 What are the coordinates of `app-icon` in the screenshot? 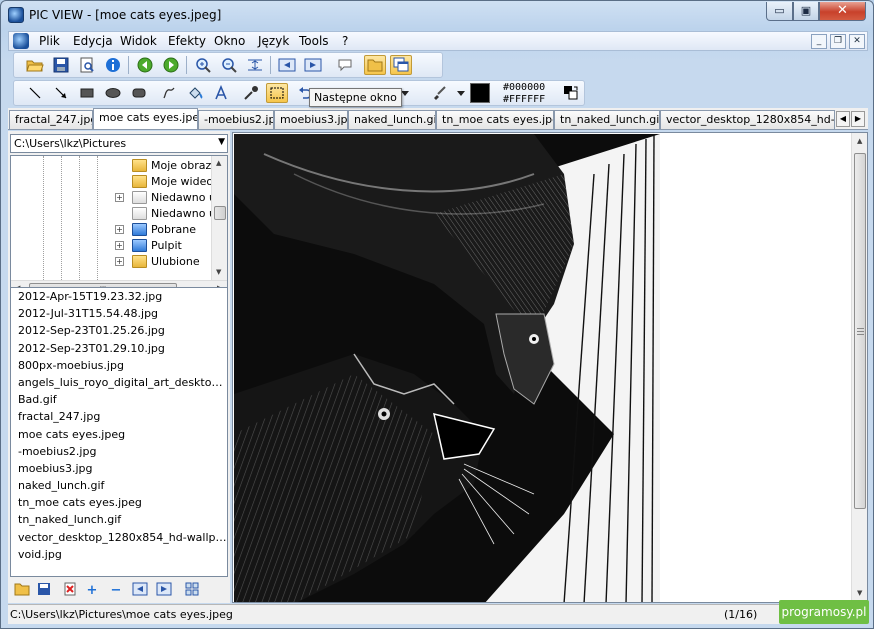 It's located at (16, 15).